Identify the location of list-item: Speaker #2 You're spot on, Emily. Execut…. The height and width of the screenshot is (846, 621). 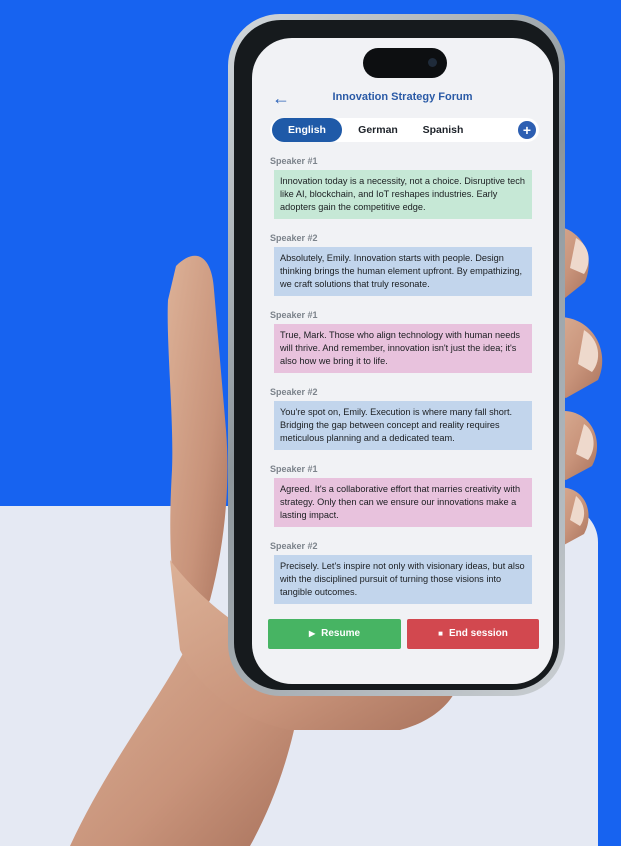
(405, 423).